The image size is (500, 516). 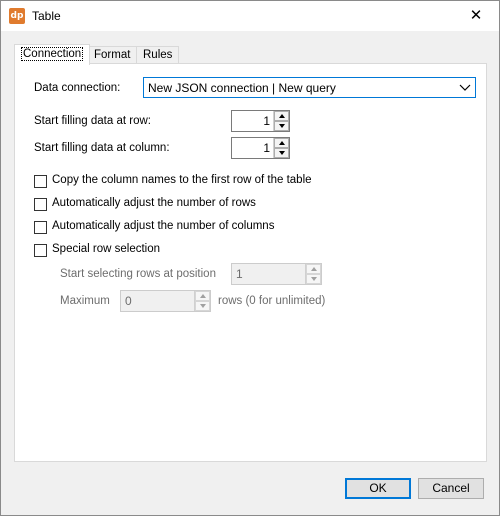 I want to click on close-button: ✕, so click(x=476, y=16).